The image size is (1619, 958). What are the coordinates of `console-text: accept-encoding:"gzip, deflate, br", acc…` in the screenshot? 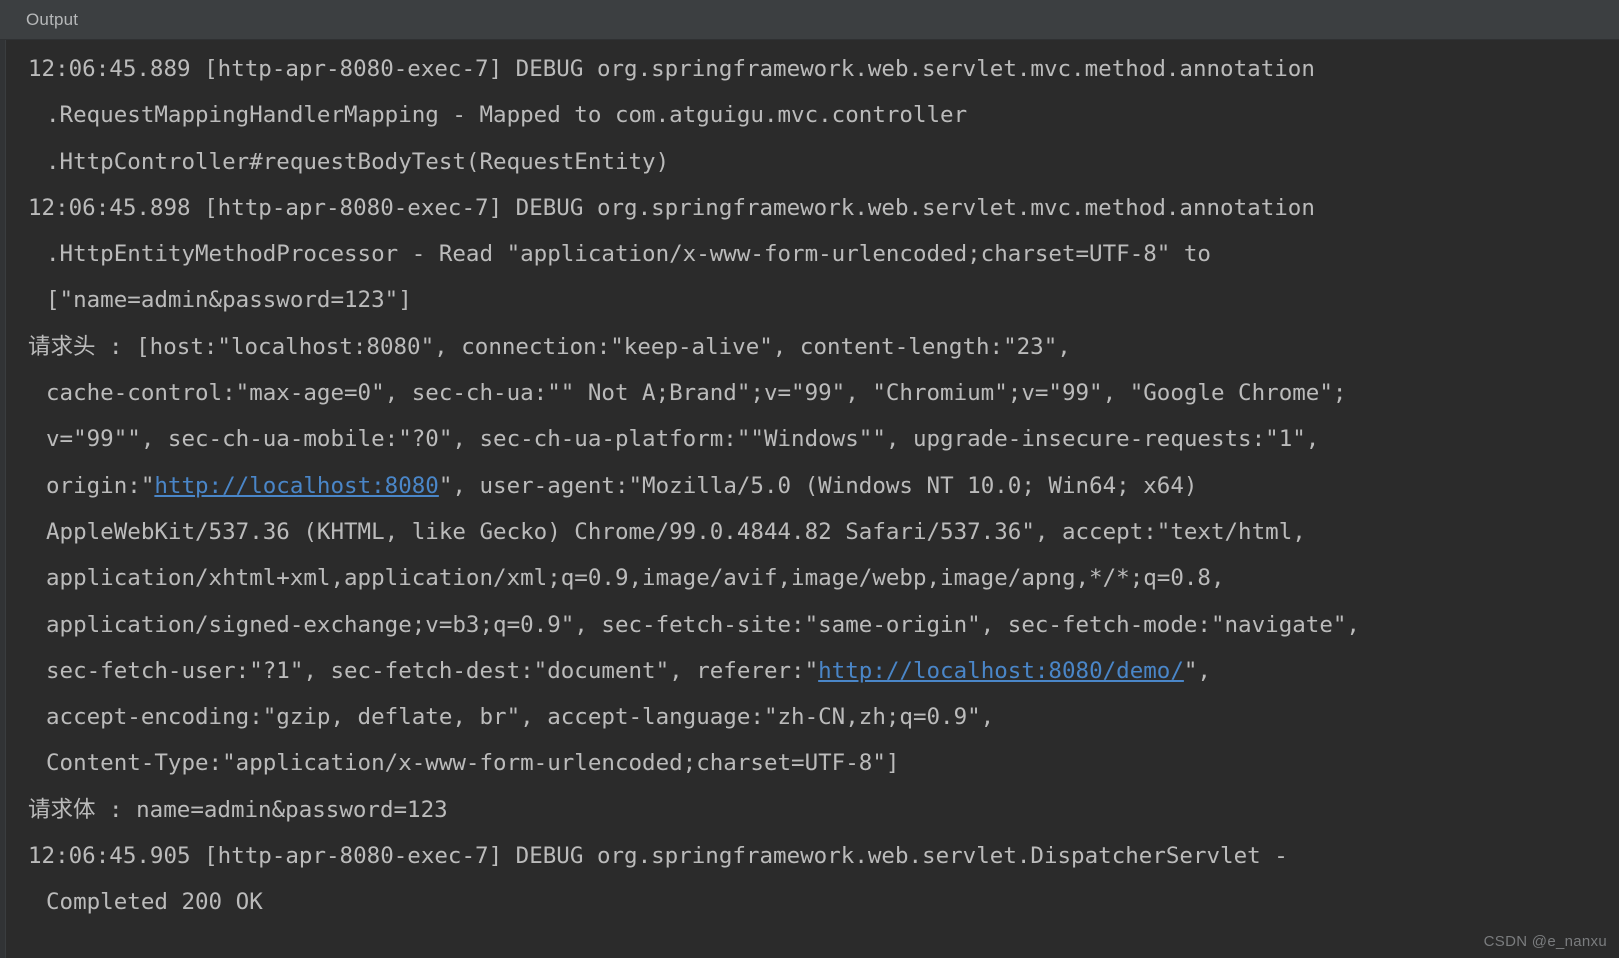 It's located at (520, 717).